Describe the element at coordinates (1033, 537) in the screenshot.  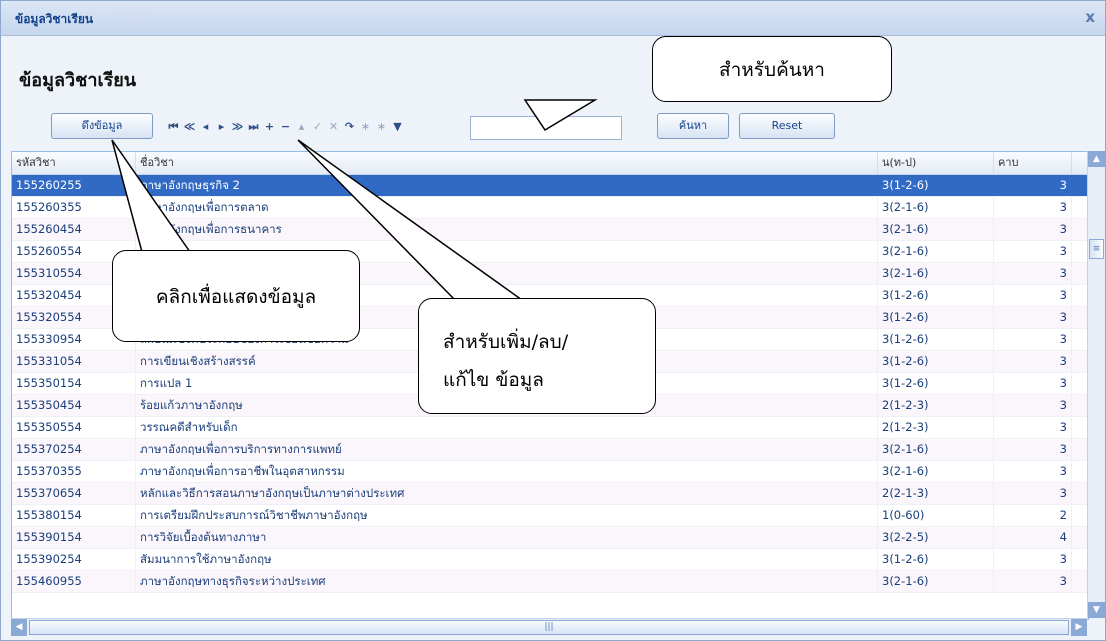
I see `cell-hours: 4` at that location.